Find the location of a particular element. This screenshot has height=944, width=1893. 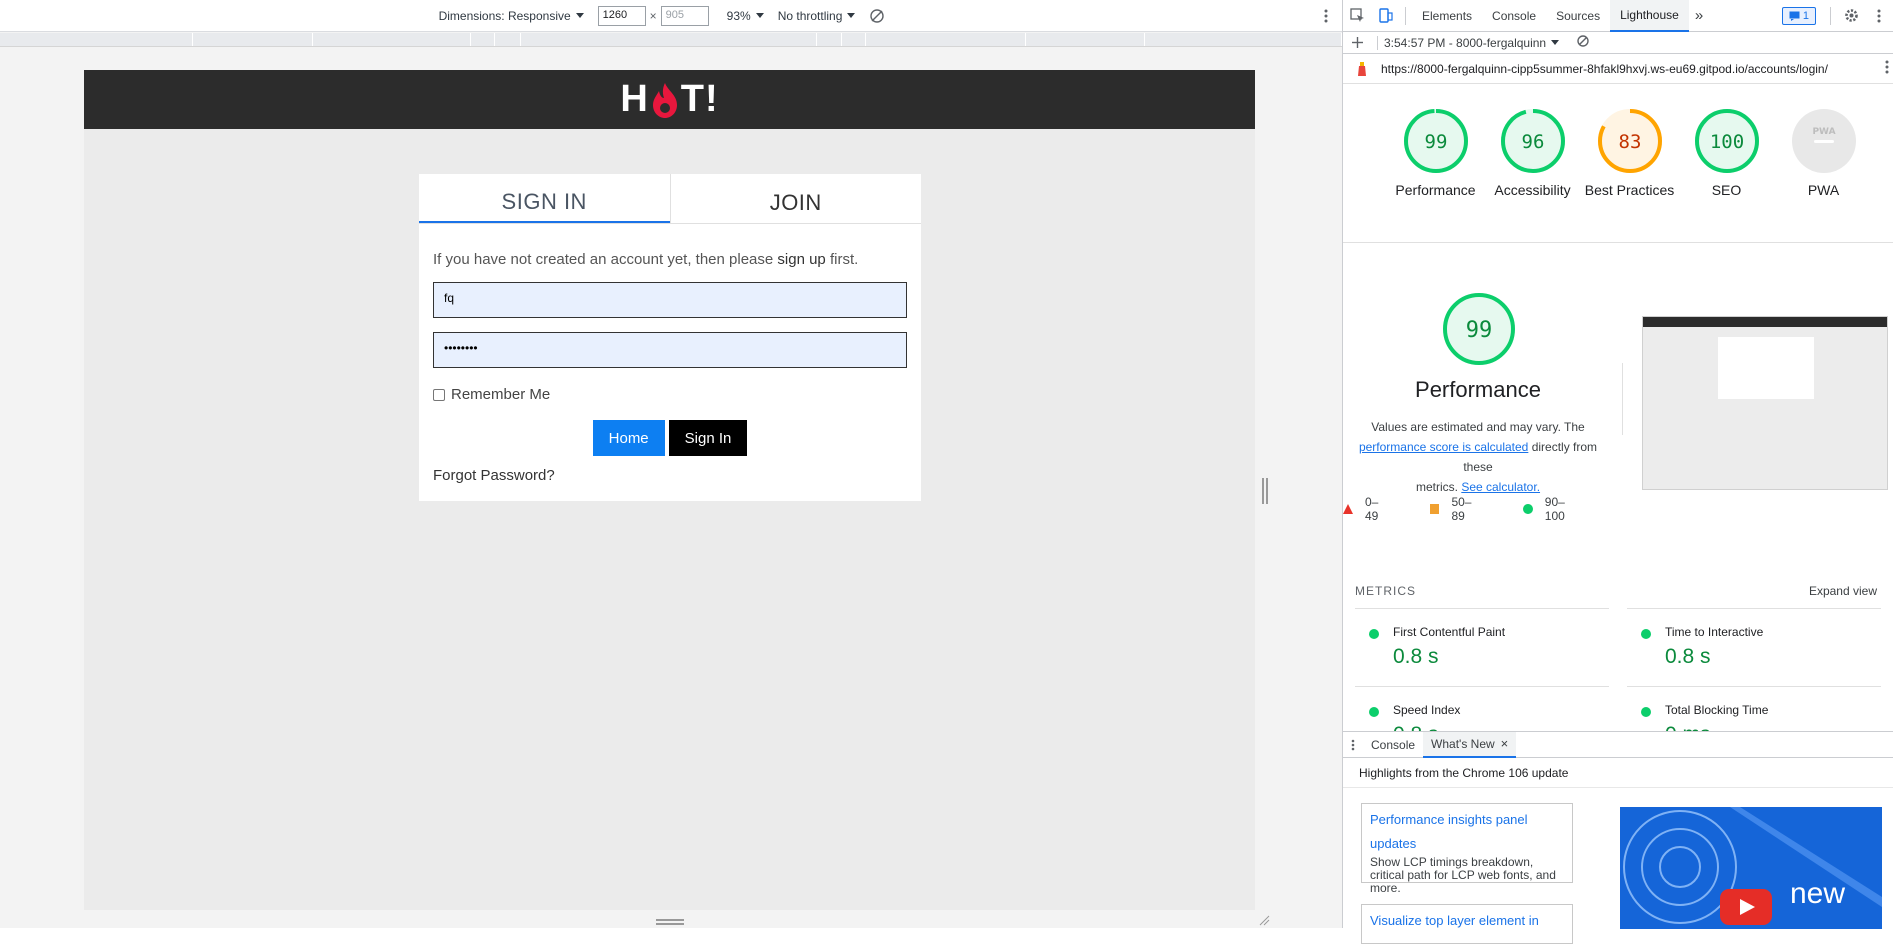

feature-title: Performance insights panel updates is located at coordinates (1467, 832).